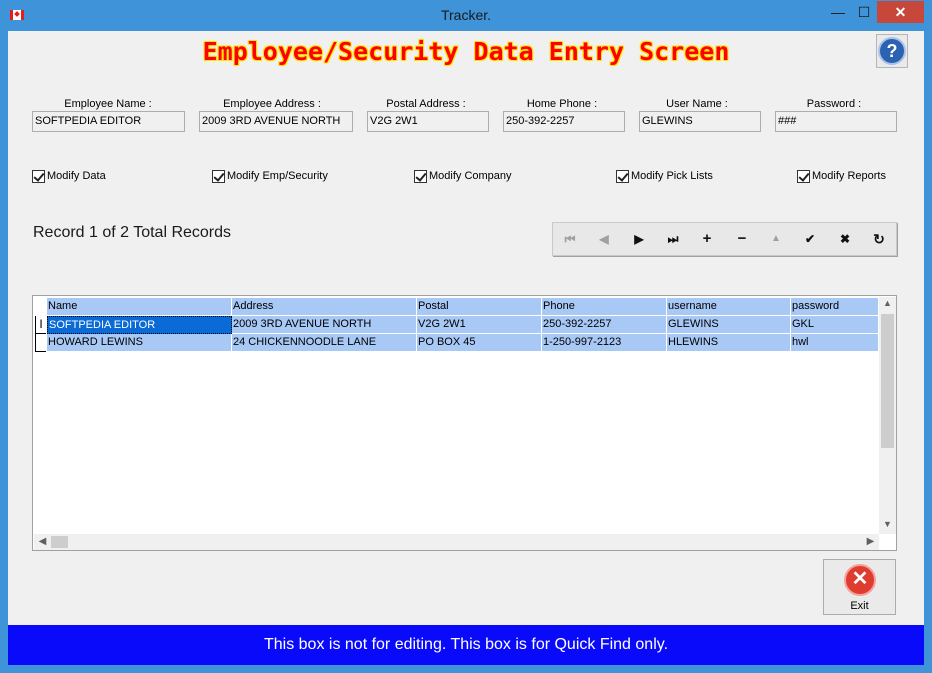  I want to click on modify-data-checkbox: Modify Data, so click(69, 177).